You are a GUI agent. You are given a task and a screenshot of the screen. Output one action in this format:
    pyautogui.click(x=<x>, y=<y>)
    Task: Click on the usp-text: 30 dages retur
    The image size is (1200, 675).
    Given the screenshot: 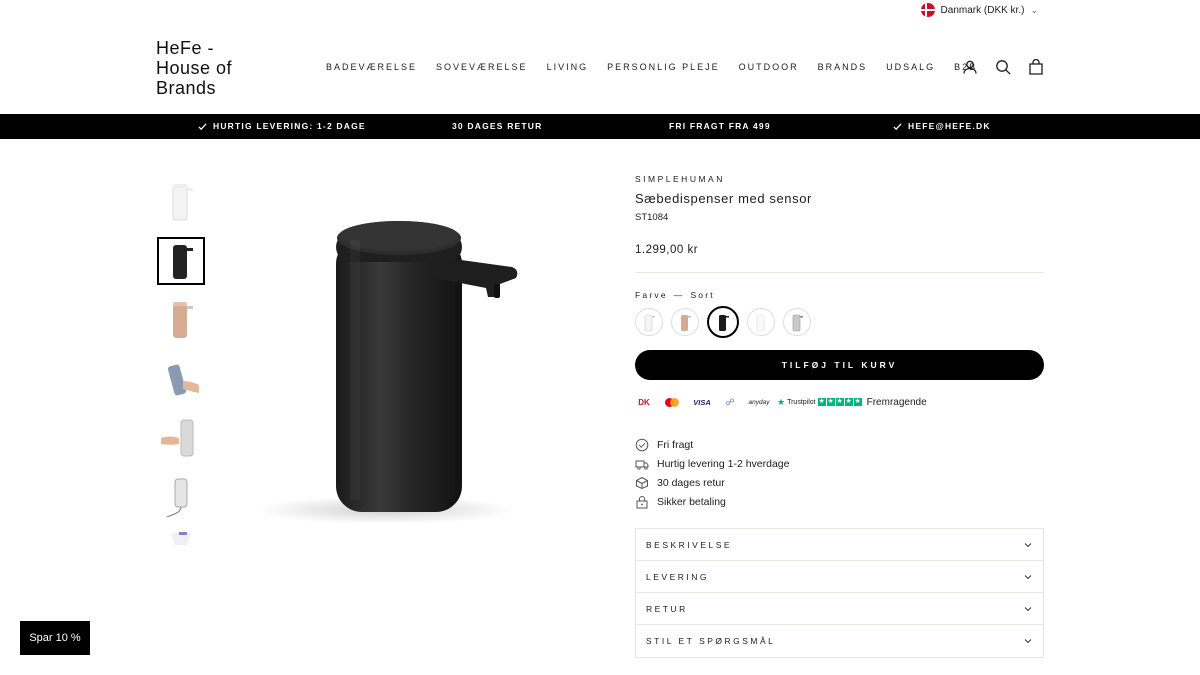 What is the action you would take?
    pyautogui.click(x=691, y=482)
    